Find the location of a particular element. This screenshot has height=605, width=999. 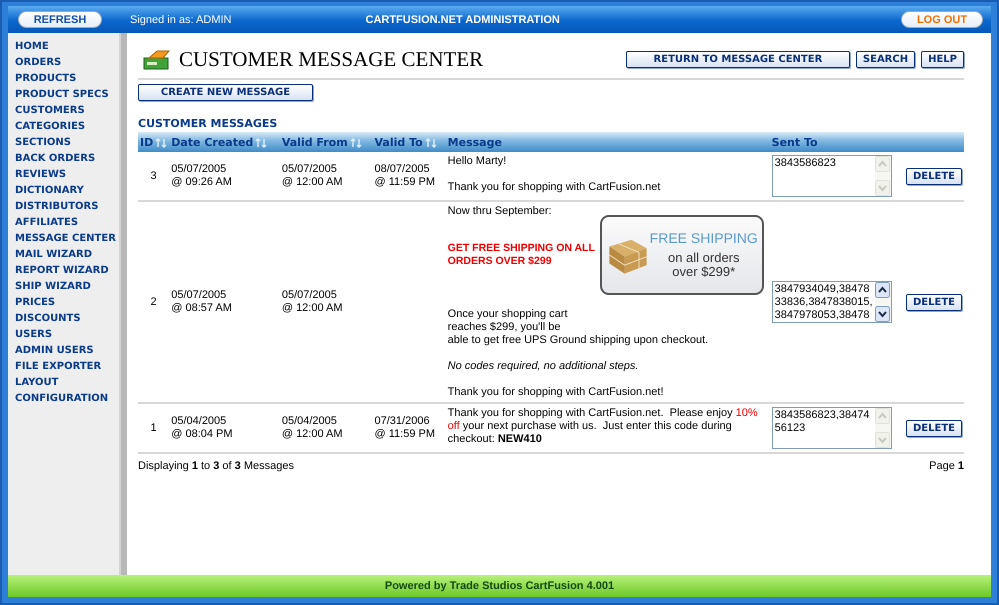

message-text: Thank you for shopping with CartFusion.net is located at coordinates (555, 187).